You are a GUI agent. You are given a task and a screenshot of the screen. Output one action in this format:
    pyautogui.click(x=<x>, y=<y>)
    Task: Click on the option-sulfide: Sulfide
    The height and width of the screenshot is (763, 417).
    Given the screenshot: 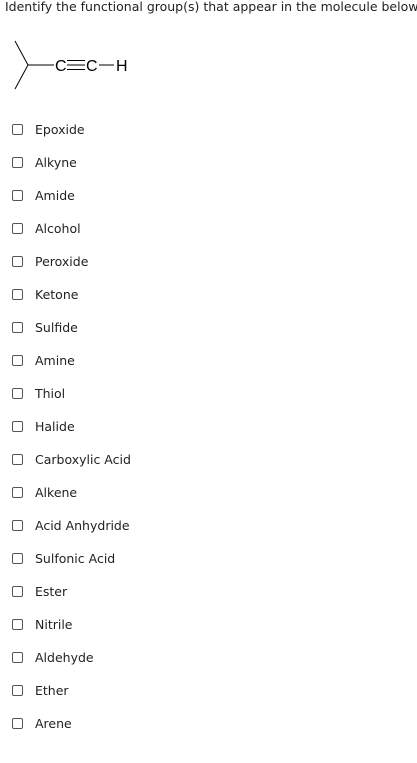 What is the action you would take?
    pyautogui.click(x=45, y=327)
    